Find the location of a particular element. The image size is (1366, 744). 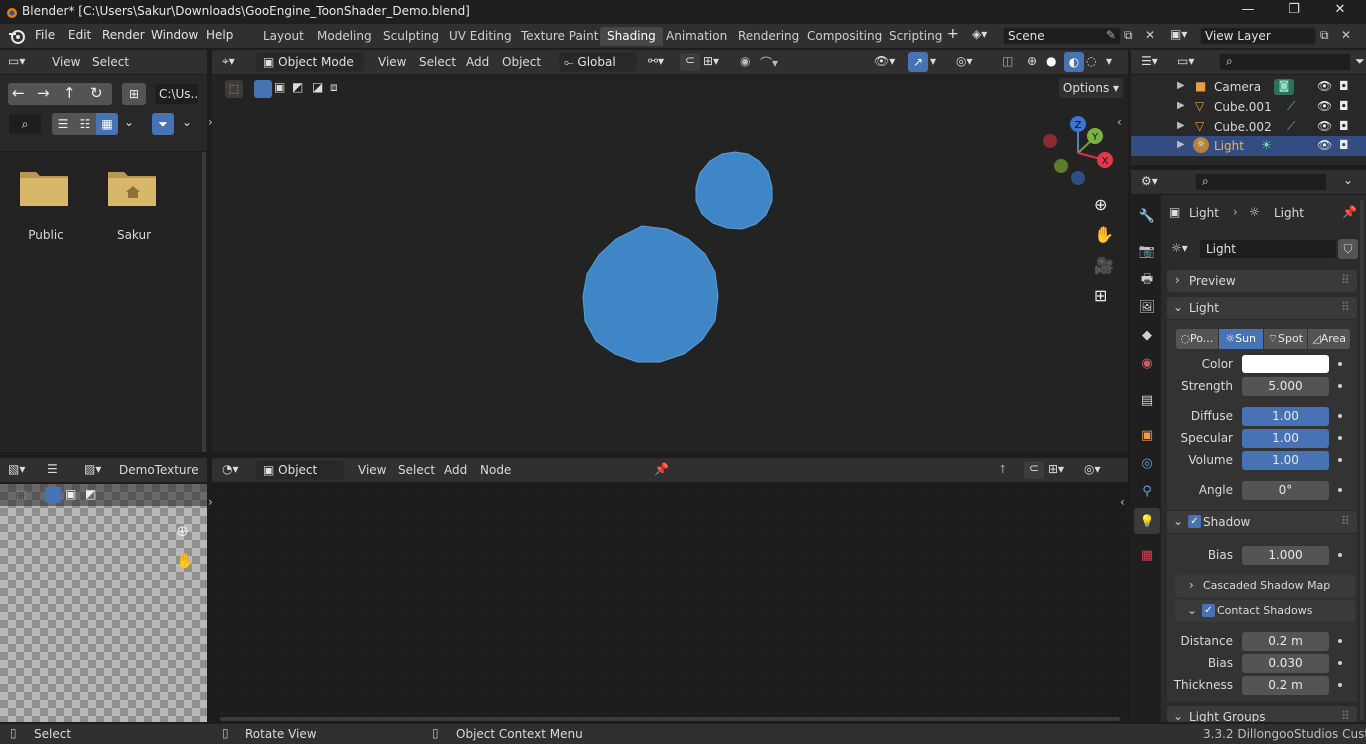

gizmo-toggle-icon: ↗ is located at coordinates (918, 62).